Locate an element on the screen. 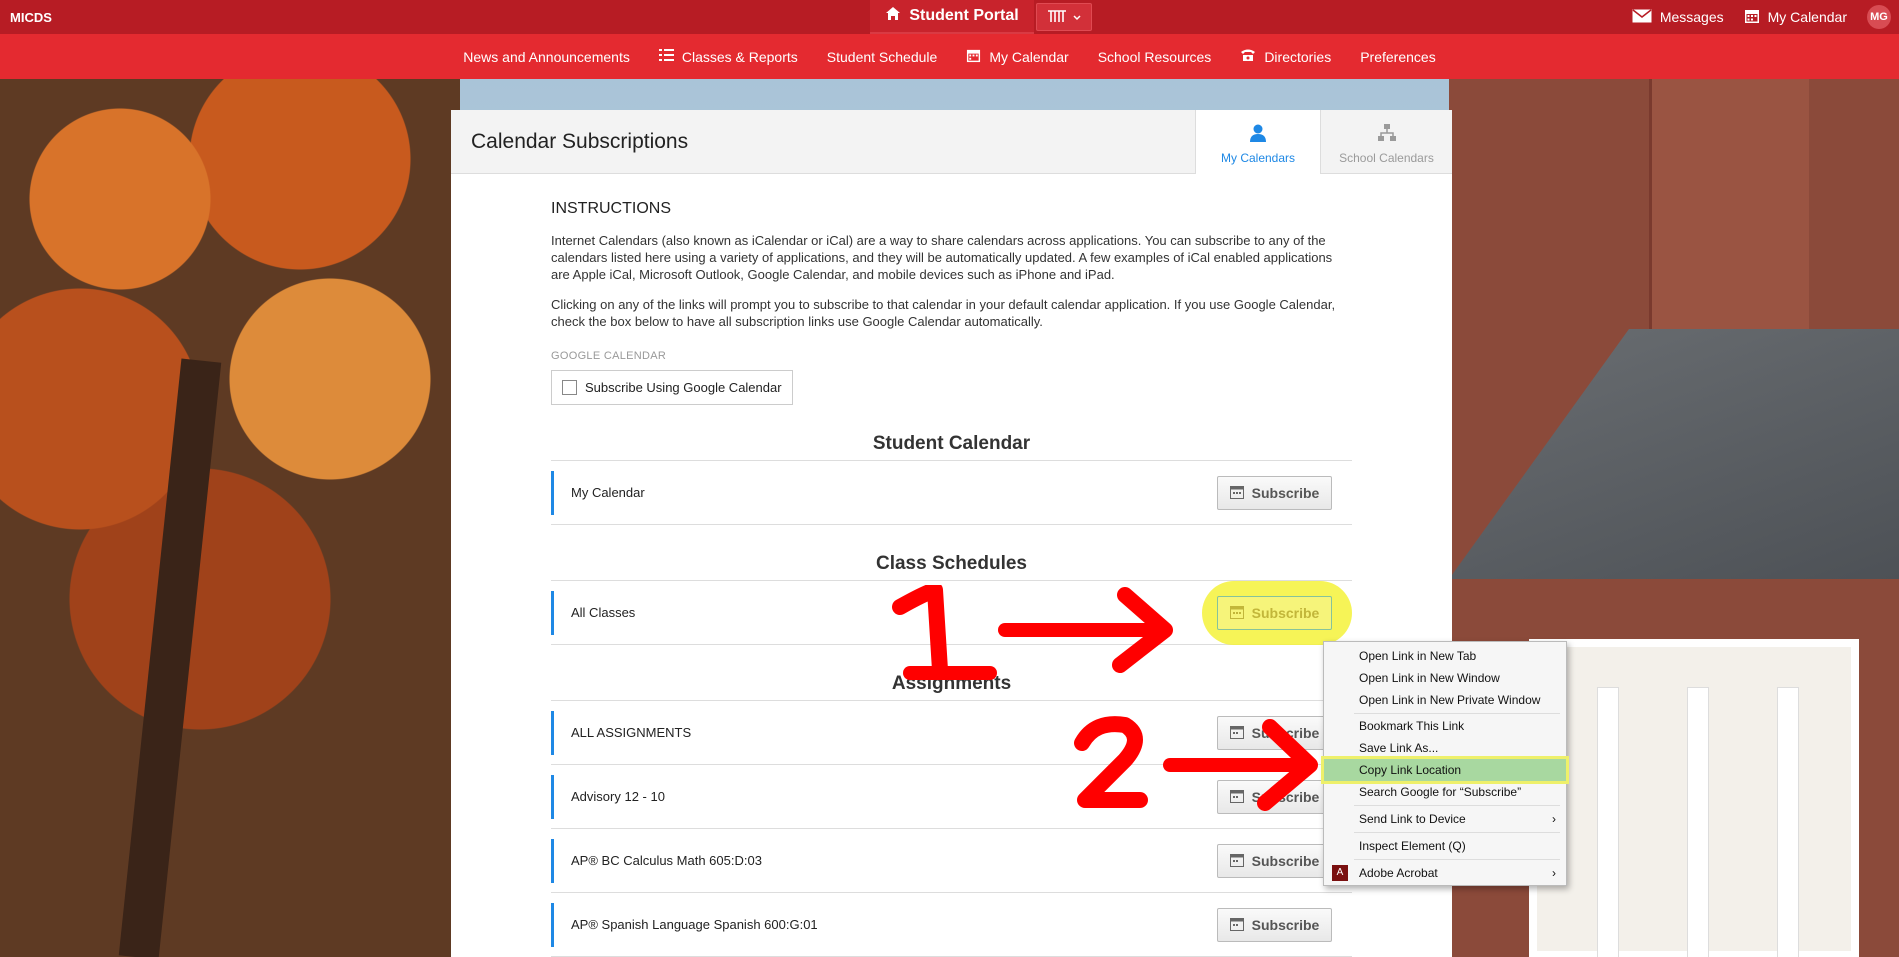  calendar-row-label: AP® BC Calculus Math 605:D:03 is located at coordinates (666, 860).